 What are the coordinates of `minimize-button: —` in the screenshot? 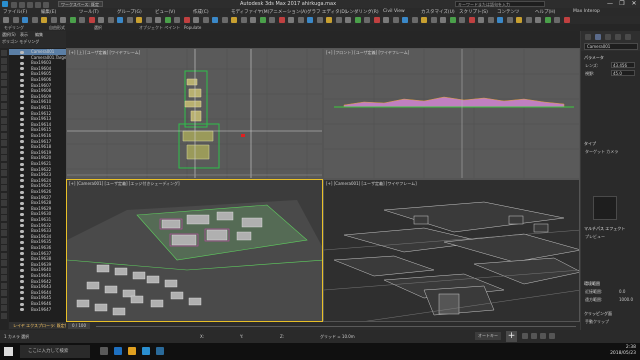 It's located at (610, 4).